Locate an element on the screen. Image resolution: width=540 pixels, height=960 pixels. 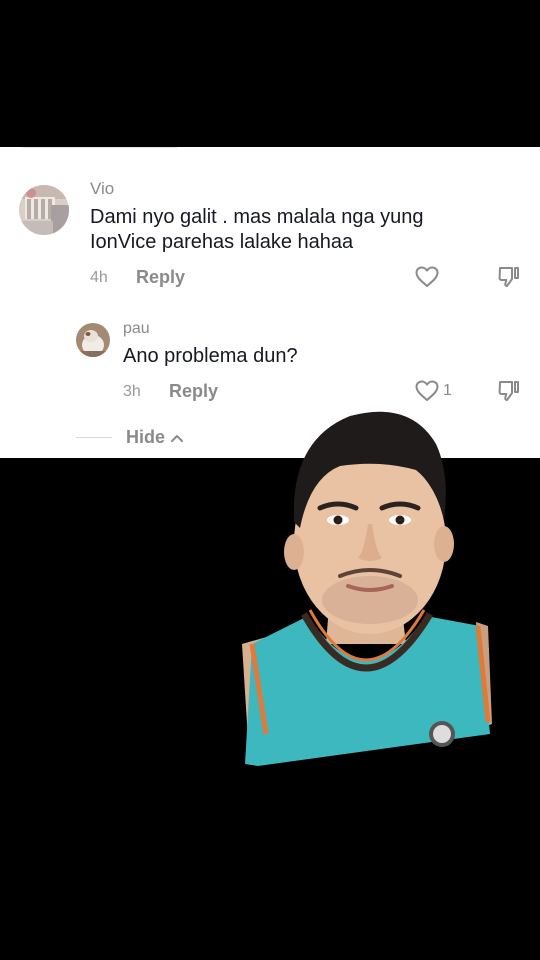
comment-time: 4h is located at coordinates (99, 277).